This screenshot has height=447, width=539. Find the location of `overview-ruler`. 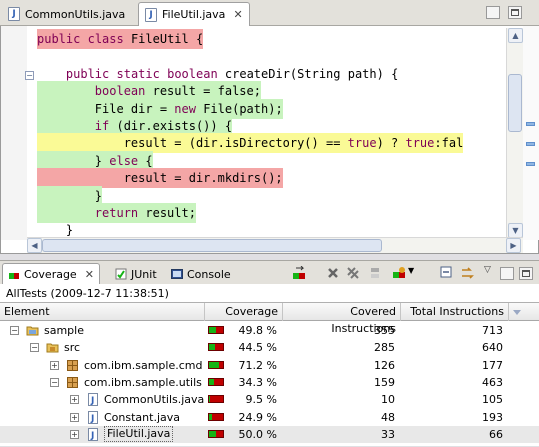

overview-ruler is located at coordinates (531, 133).